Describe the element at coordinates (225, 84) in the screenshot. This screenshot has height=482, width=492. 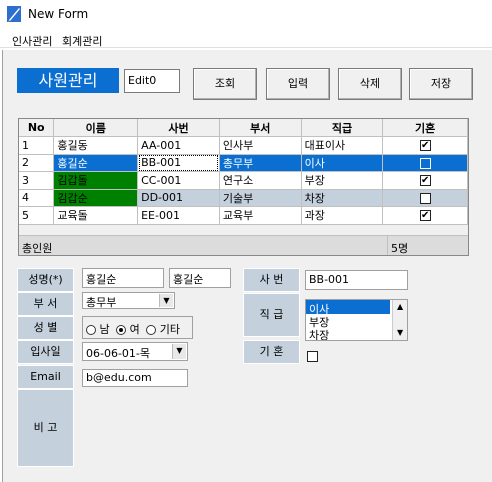
I see `query-button: 조회` at that location.